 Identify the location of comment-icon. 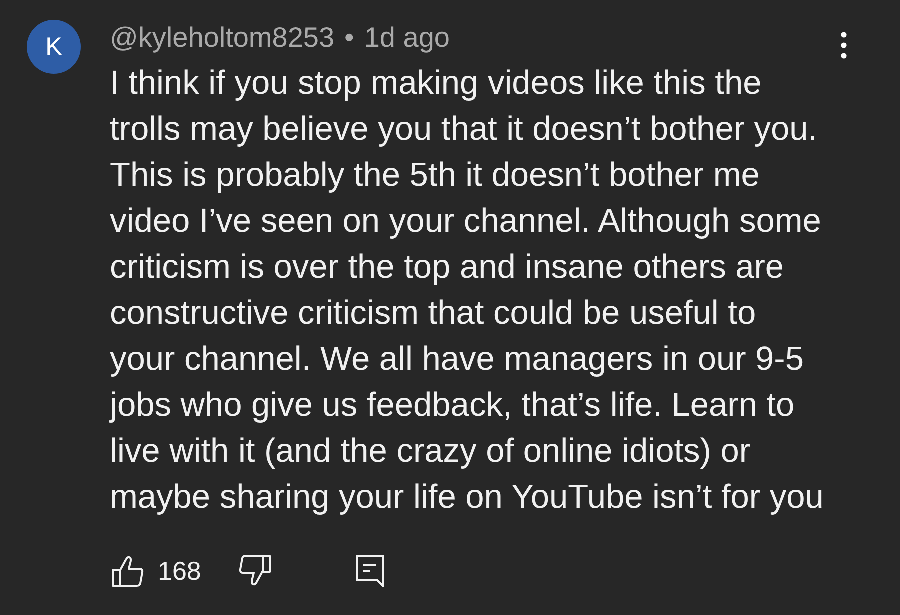
(370, 571).